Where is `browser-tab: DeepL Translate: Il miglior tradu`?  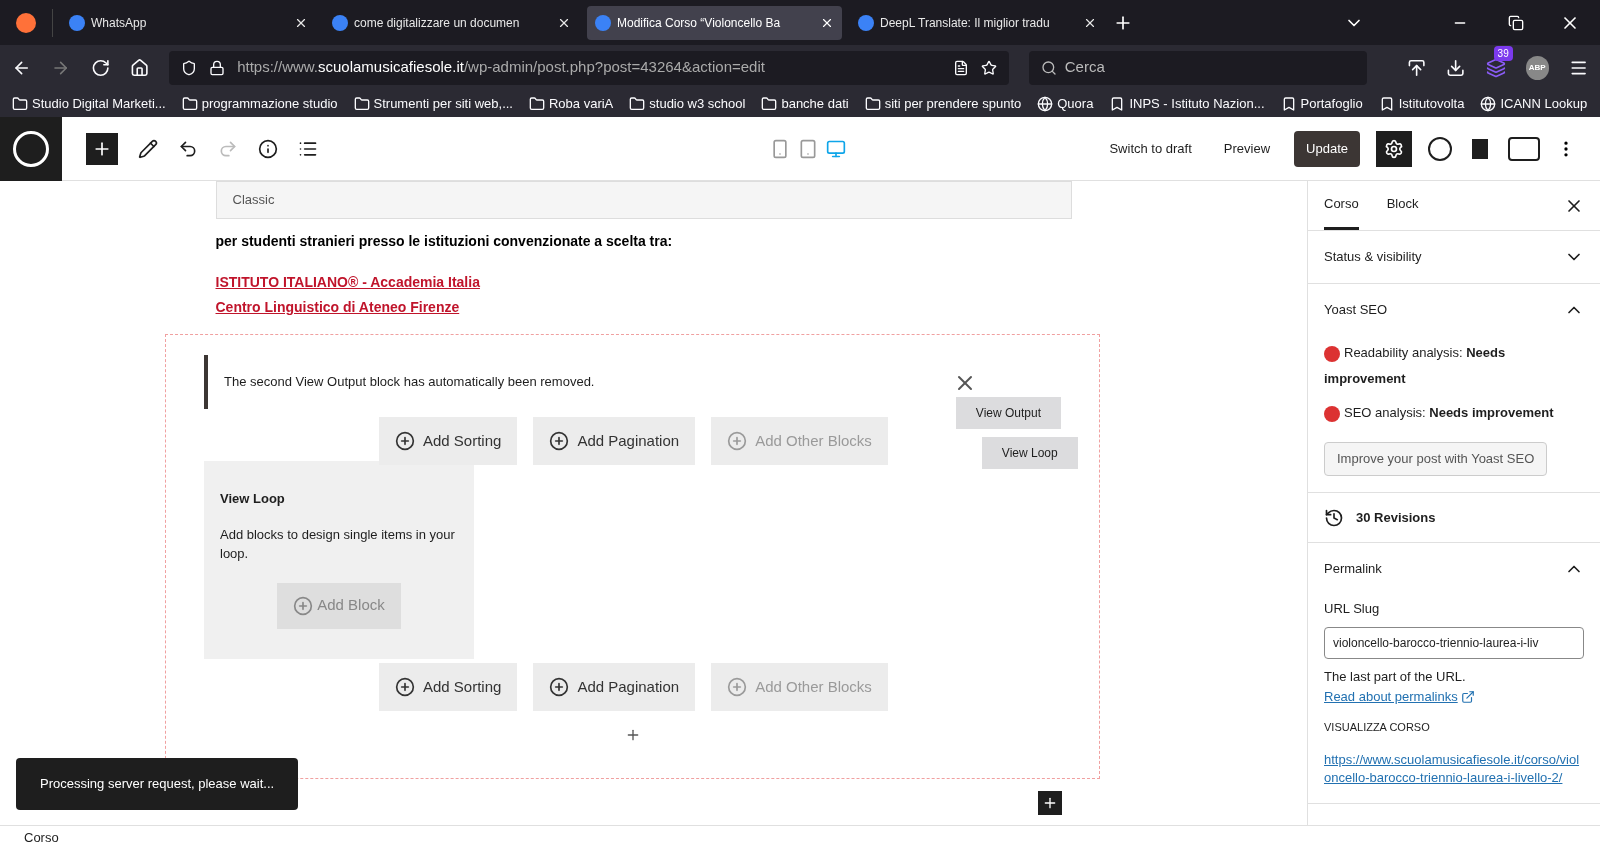 browser-tab: DeepL Translate: Il miglior tradu is located at coordinates (977, 22).